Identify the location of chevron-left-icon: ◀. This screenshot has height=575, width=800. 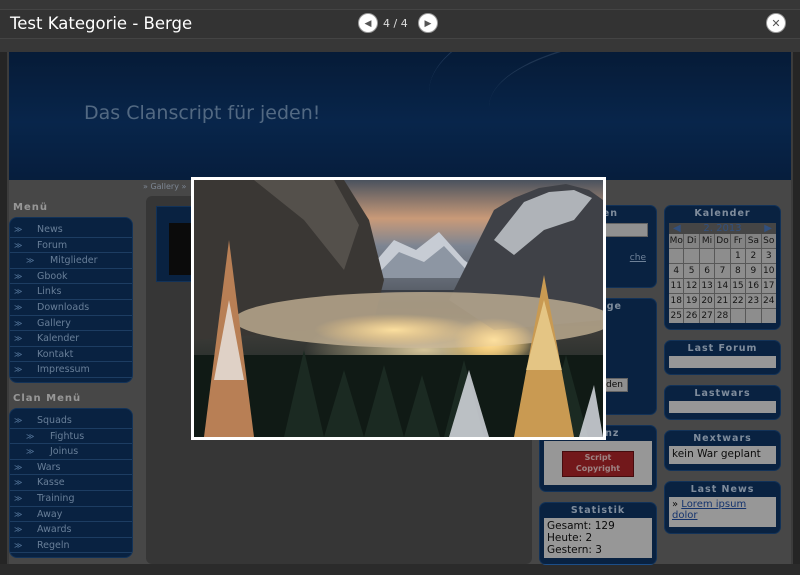
(368, 24).